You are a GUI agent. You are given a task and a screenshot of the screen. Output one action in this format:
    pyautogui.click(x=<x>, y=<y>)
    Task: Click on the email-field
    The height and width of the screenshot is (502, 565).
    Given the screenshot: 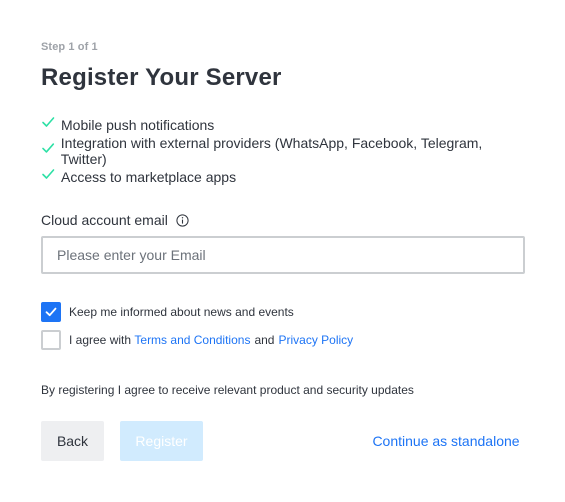 What is the action you would take?
    pyautogui.click(x=283, y=255)
    